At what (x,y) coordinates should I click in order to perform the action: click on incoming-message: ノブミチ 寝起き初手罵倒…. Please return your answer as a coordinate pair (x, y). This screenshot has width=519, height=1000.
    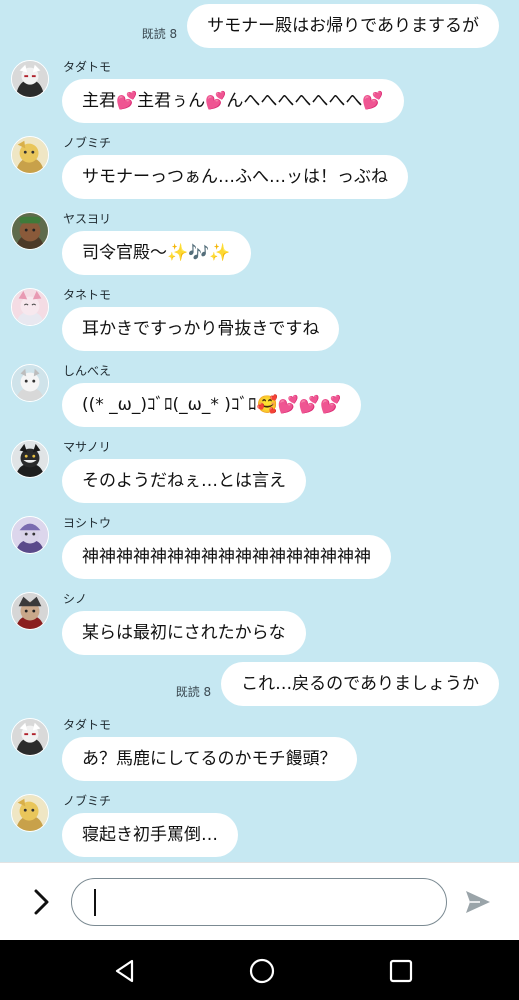
    Looking at the image, I should click on (261, 828).